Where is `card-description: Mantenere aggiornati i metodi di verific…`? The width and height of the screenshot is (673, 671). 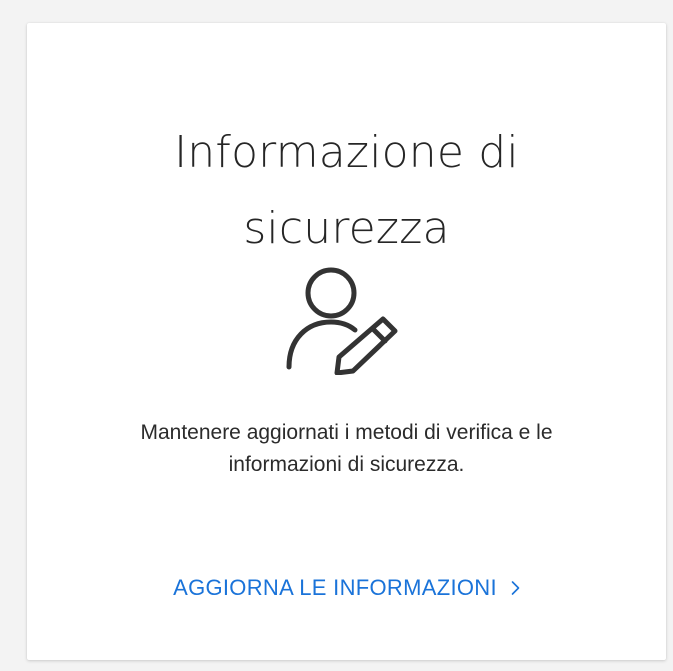 card-description: Mantenere aggiornati i metodi di verific… is located at coordinates (346, 449).